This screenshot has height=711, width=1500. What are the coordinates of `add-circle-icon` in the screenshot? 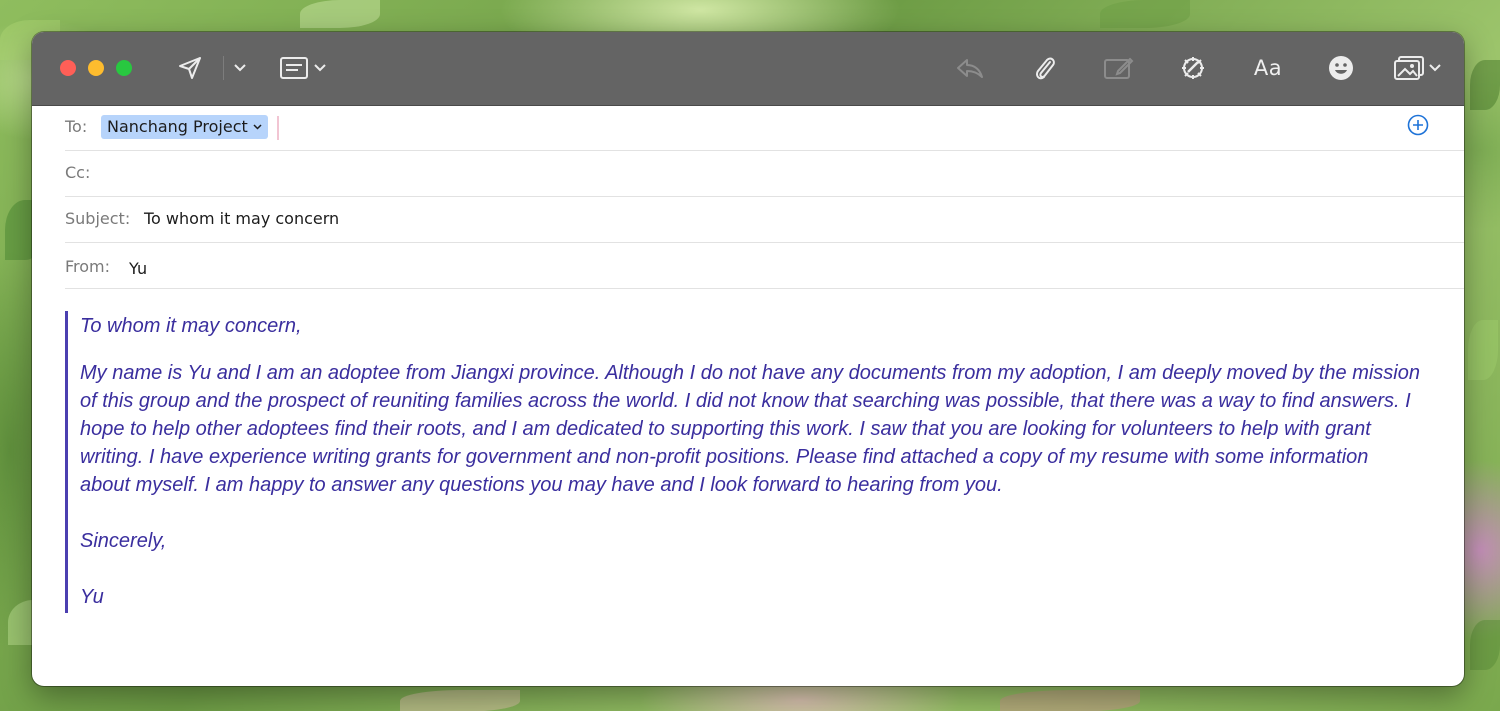 It's located at (1418, 125).